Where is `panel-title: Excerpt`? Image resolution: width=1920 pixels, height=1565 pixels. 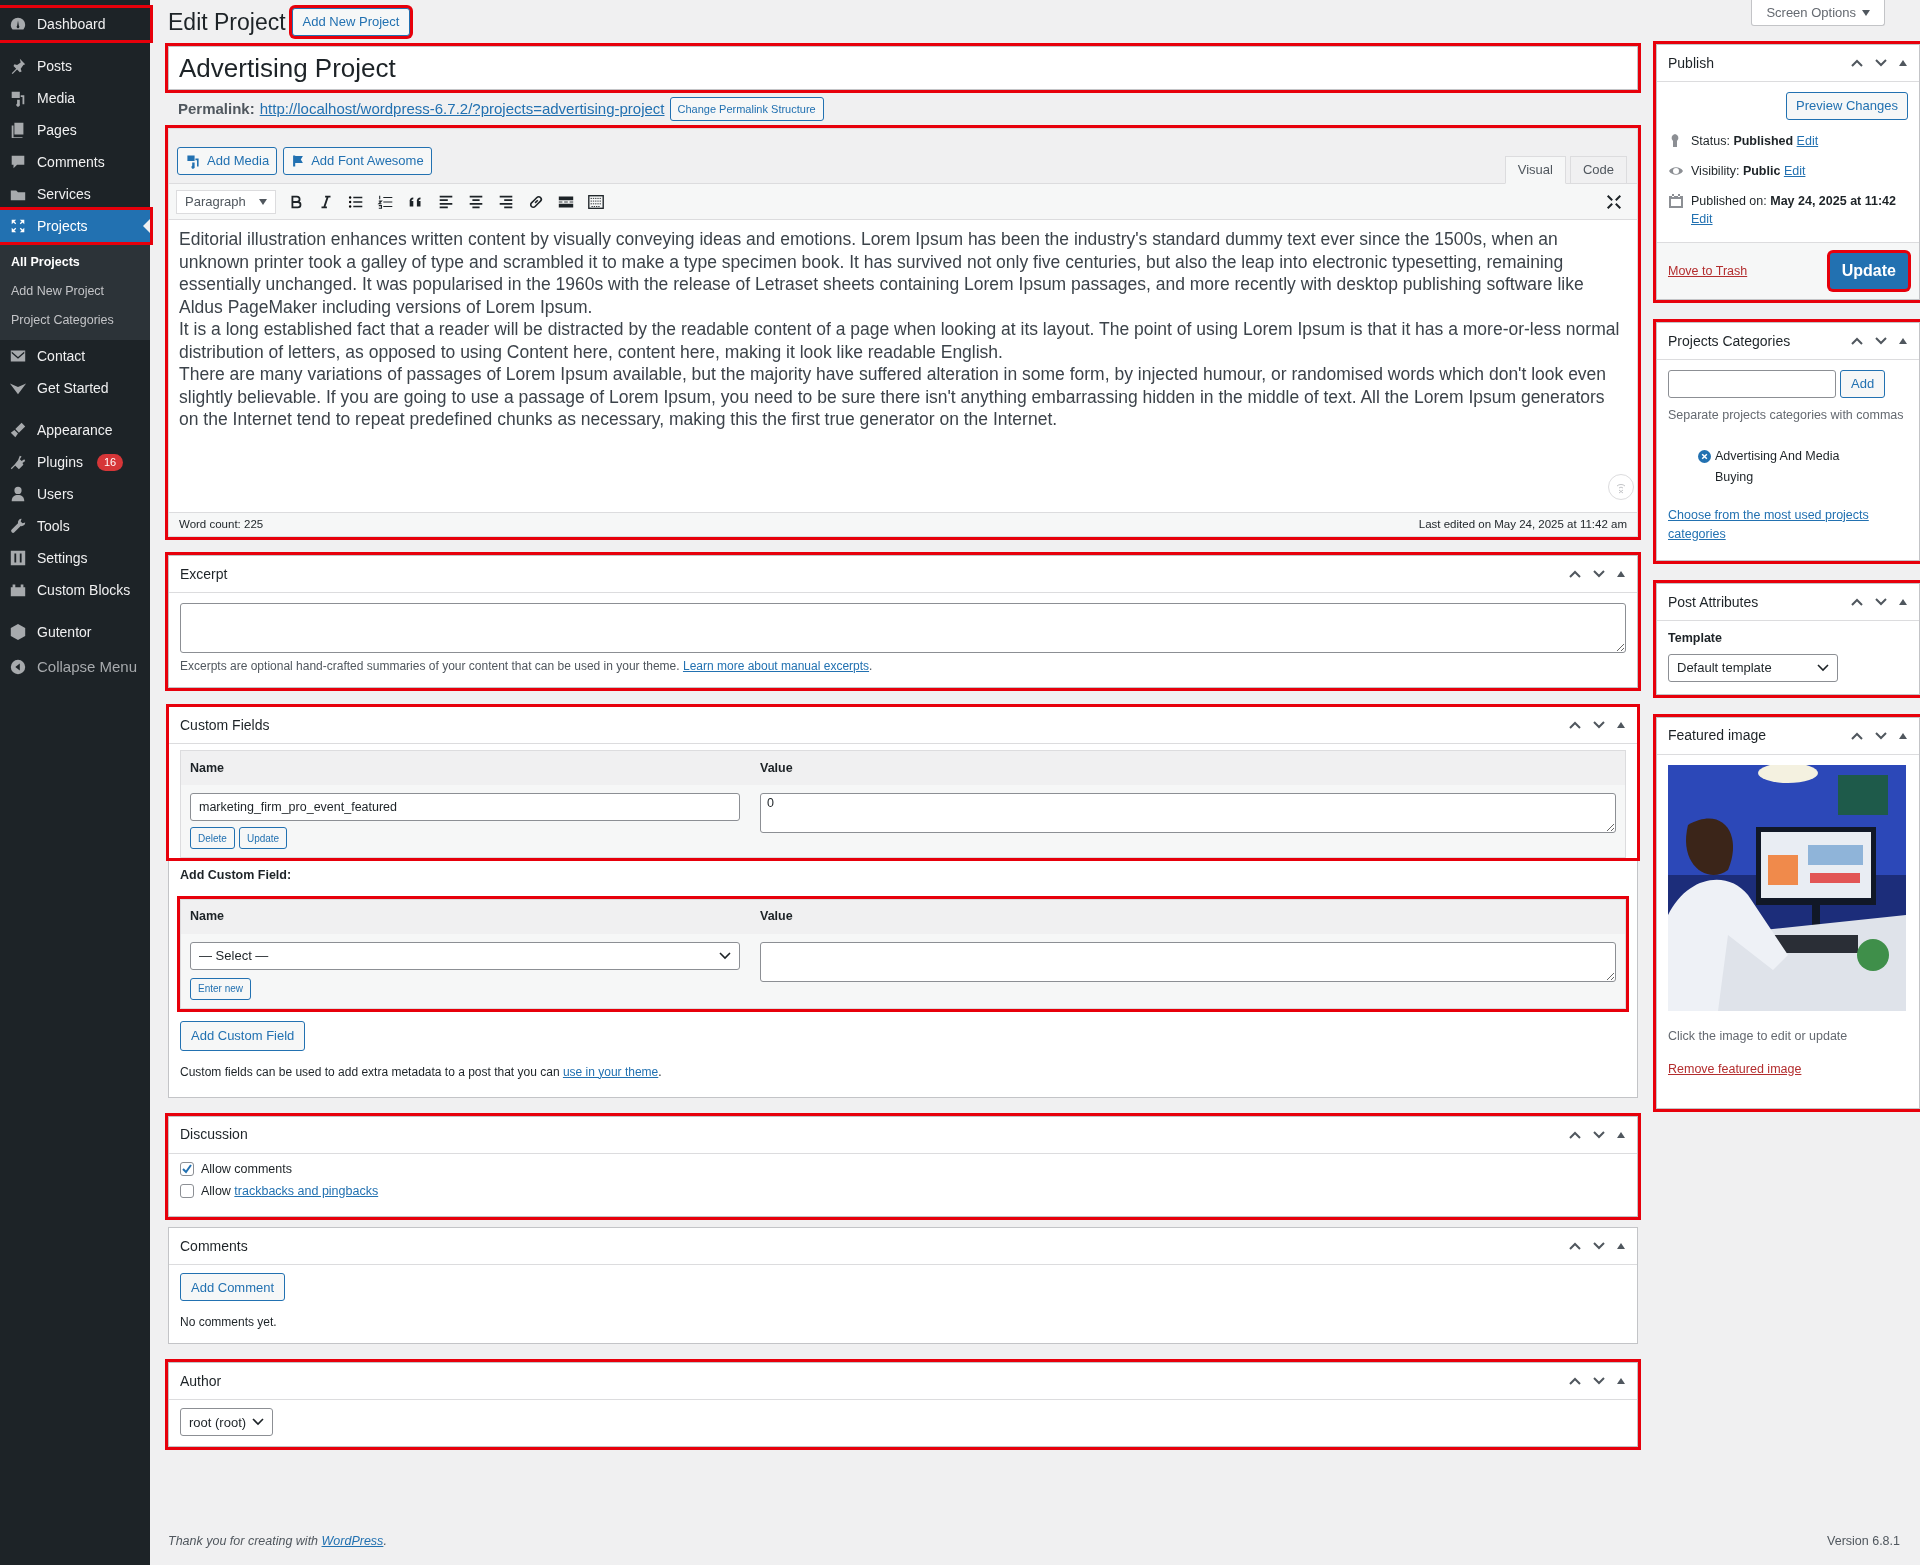 panel-title: Excerpt is located at coordinates (204, 574).